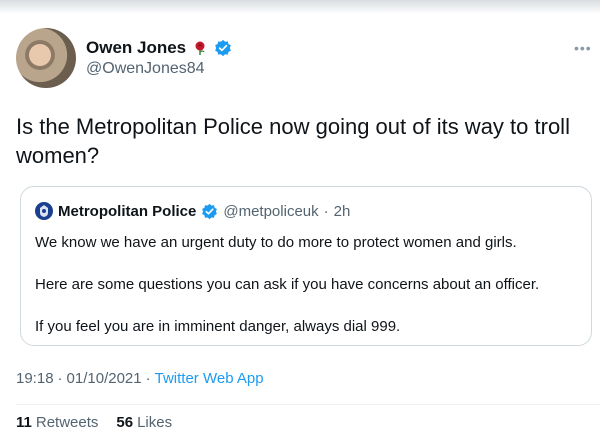 The image size is (600, 437). I want to click on quoted-author-name: Metropolitan Police, so click(127, 211).